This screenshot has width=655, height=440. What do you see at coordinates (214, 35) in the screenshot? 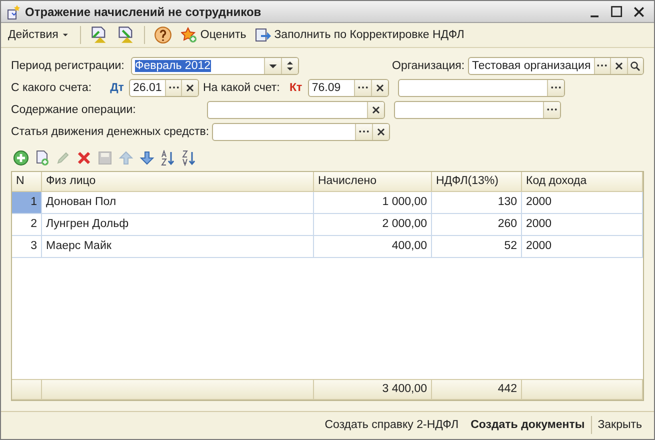
I see `rate-button: Оценить` at bounding box center [214, 35].